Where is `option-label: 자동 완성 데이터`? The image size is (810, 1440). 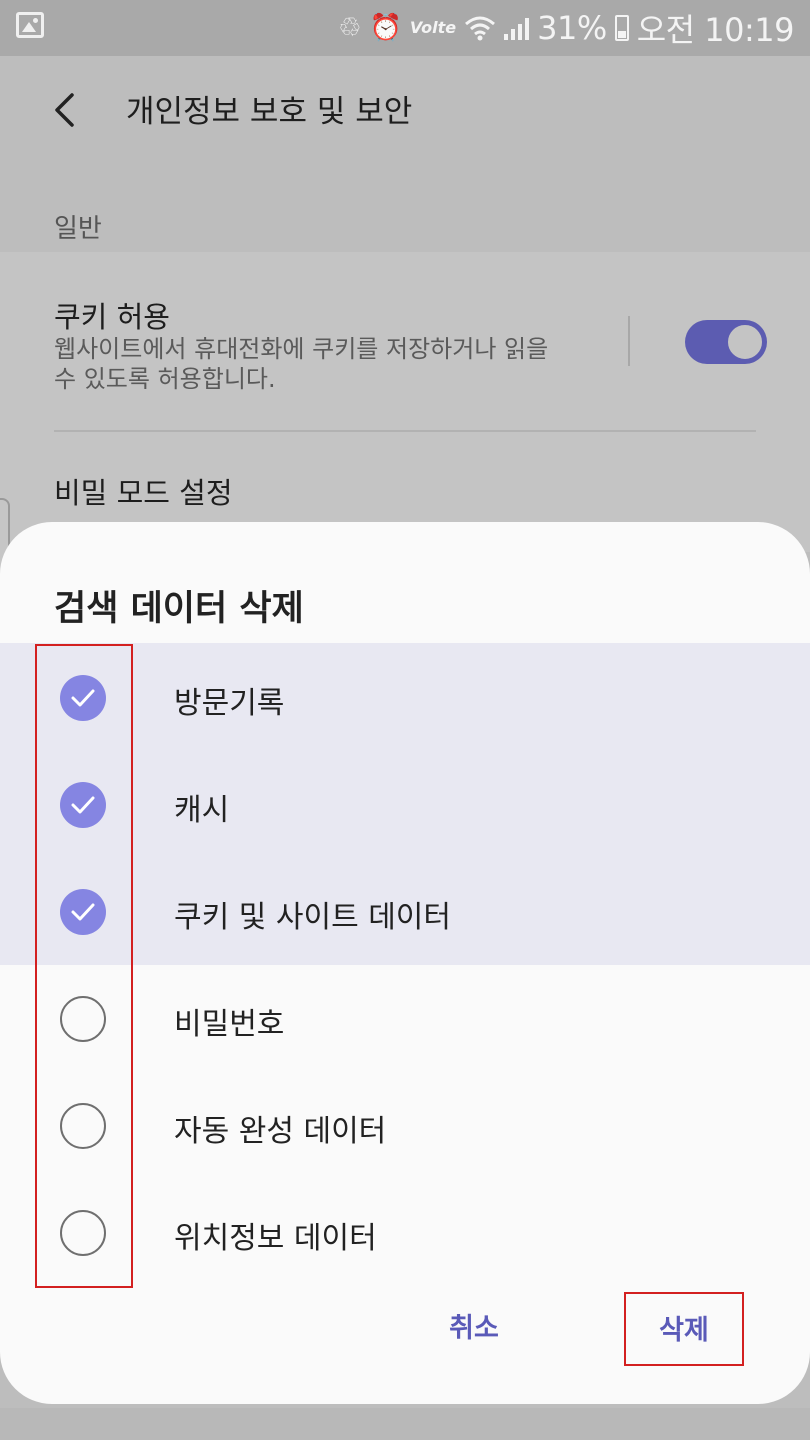
option-label: 자동 완성 데이터 is located at coordinates (280, 1131).